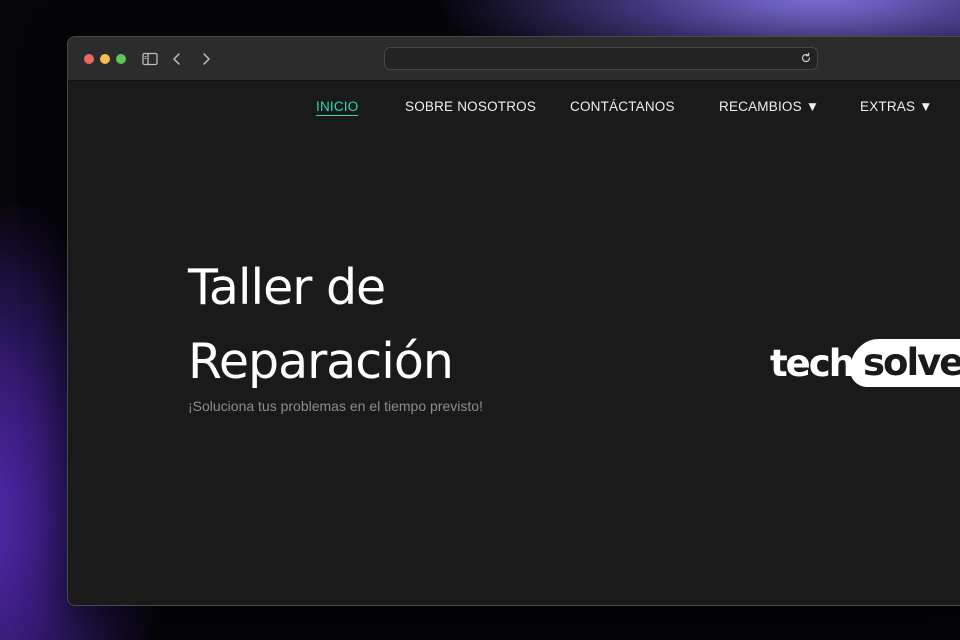  I want to click on techsolve-logo: tech solve, so click(865, 364).